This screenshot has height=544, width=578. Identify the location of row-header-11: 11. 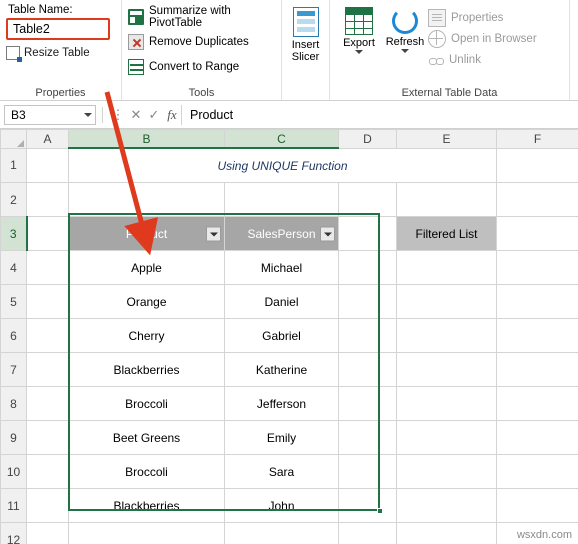
(14, 506).